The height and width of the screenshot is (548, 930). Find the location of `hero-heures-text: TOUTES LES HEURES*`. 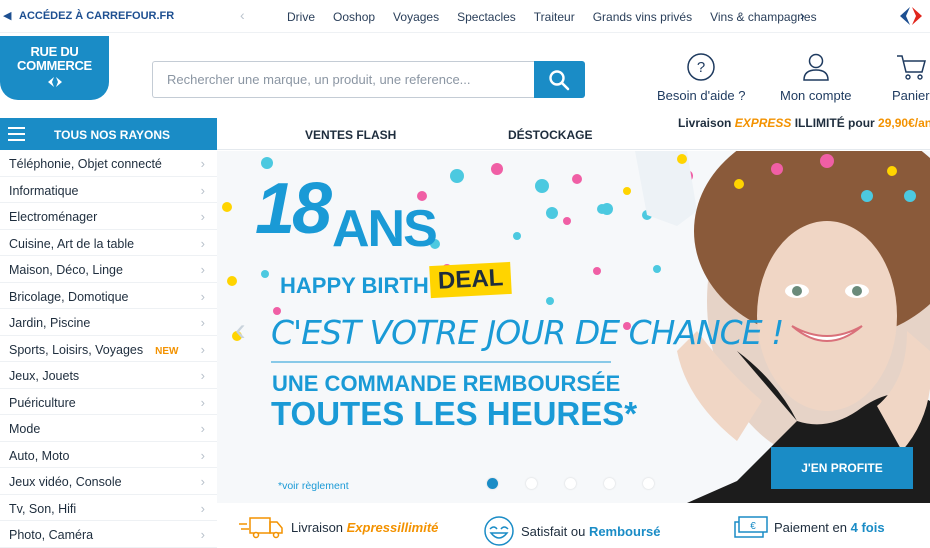

hero-heures-text: TOUTES LES HEURES* is located at coordinates (454, 413).